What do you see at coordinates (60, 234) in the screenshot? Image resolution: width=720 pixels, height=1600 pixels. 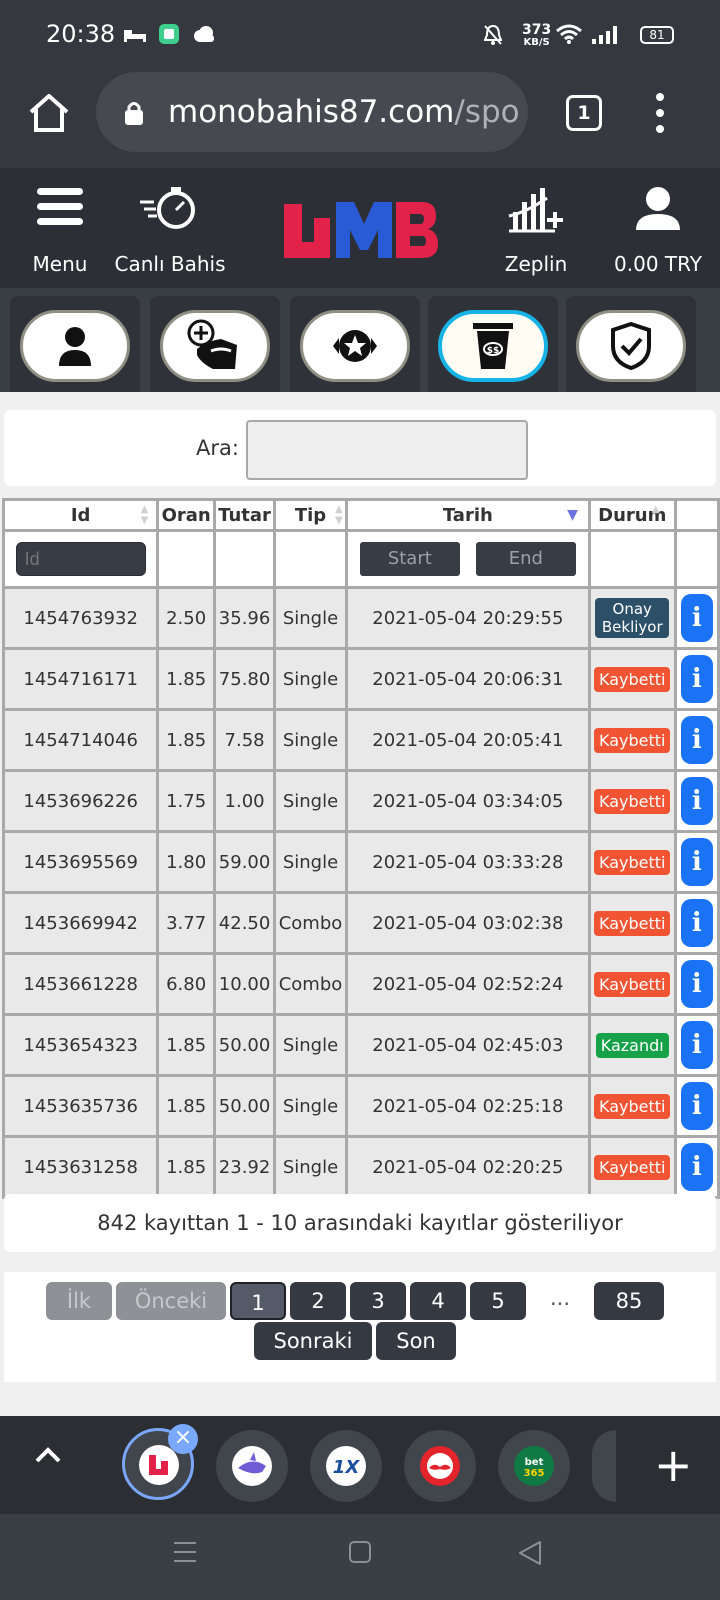 I see `menu-button: Menu` at bounding box center [60, 234].